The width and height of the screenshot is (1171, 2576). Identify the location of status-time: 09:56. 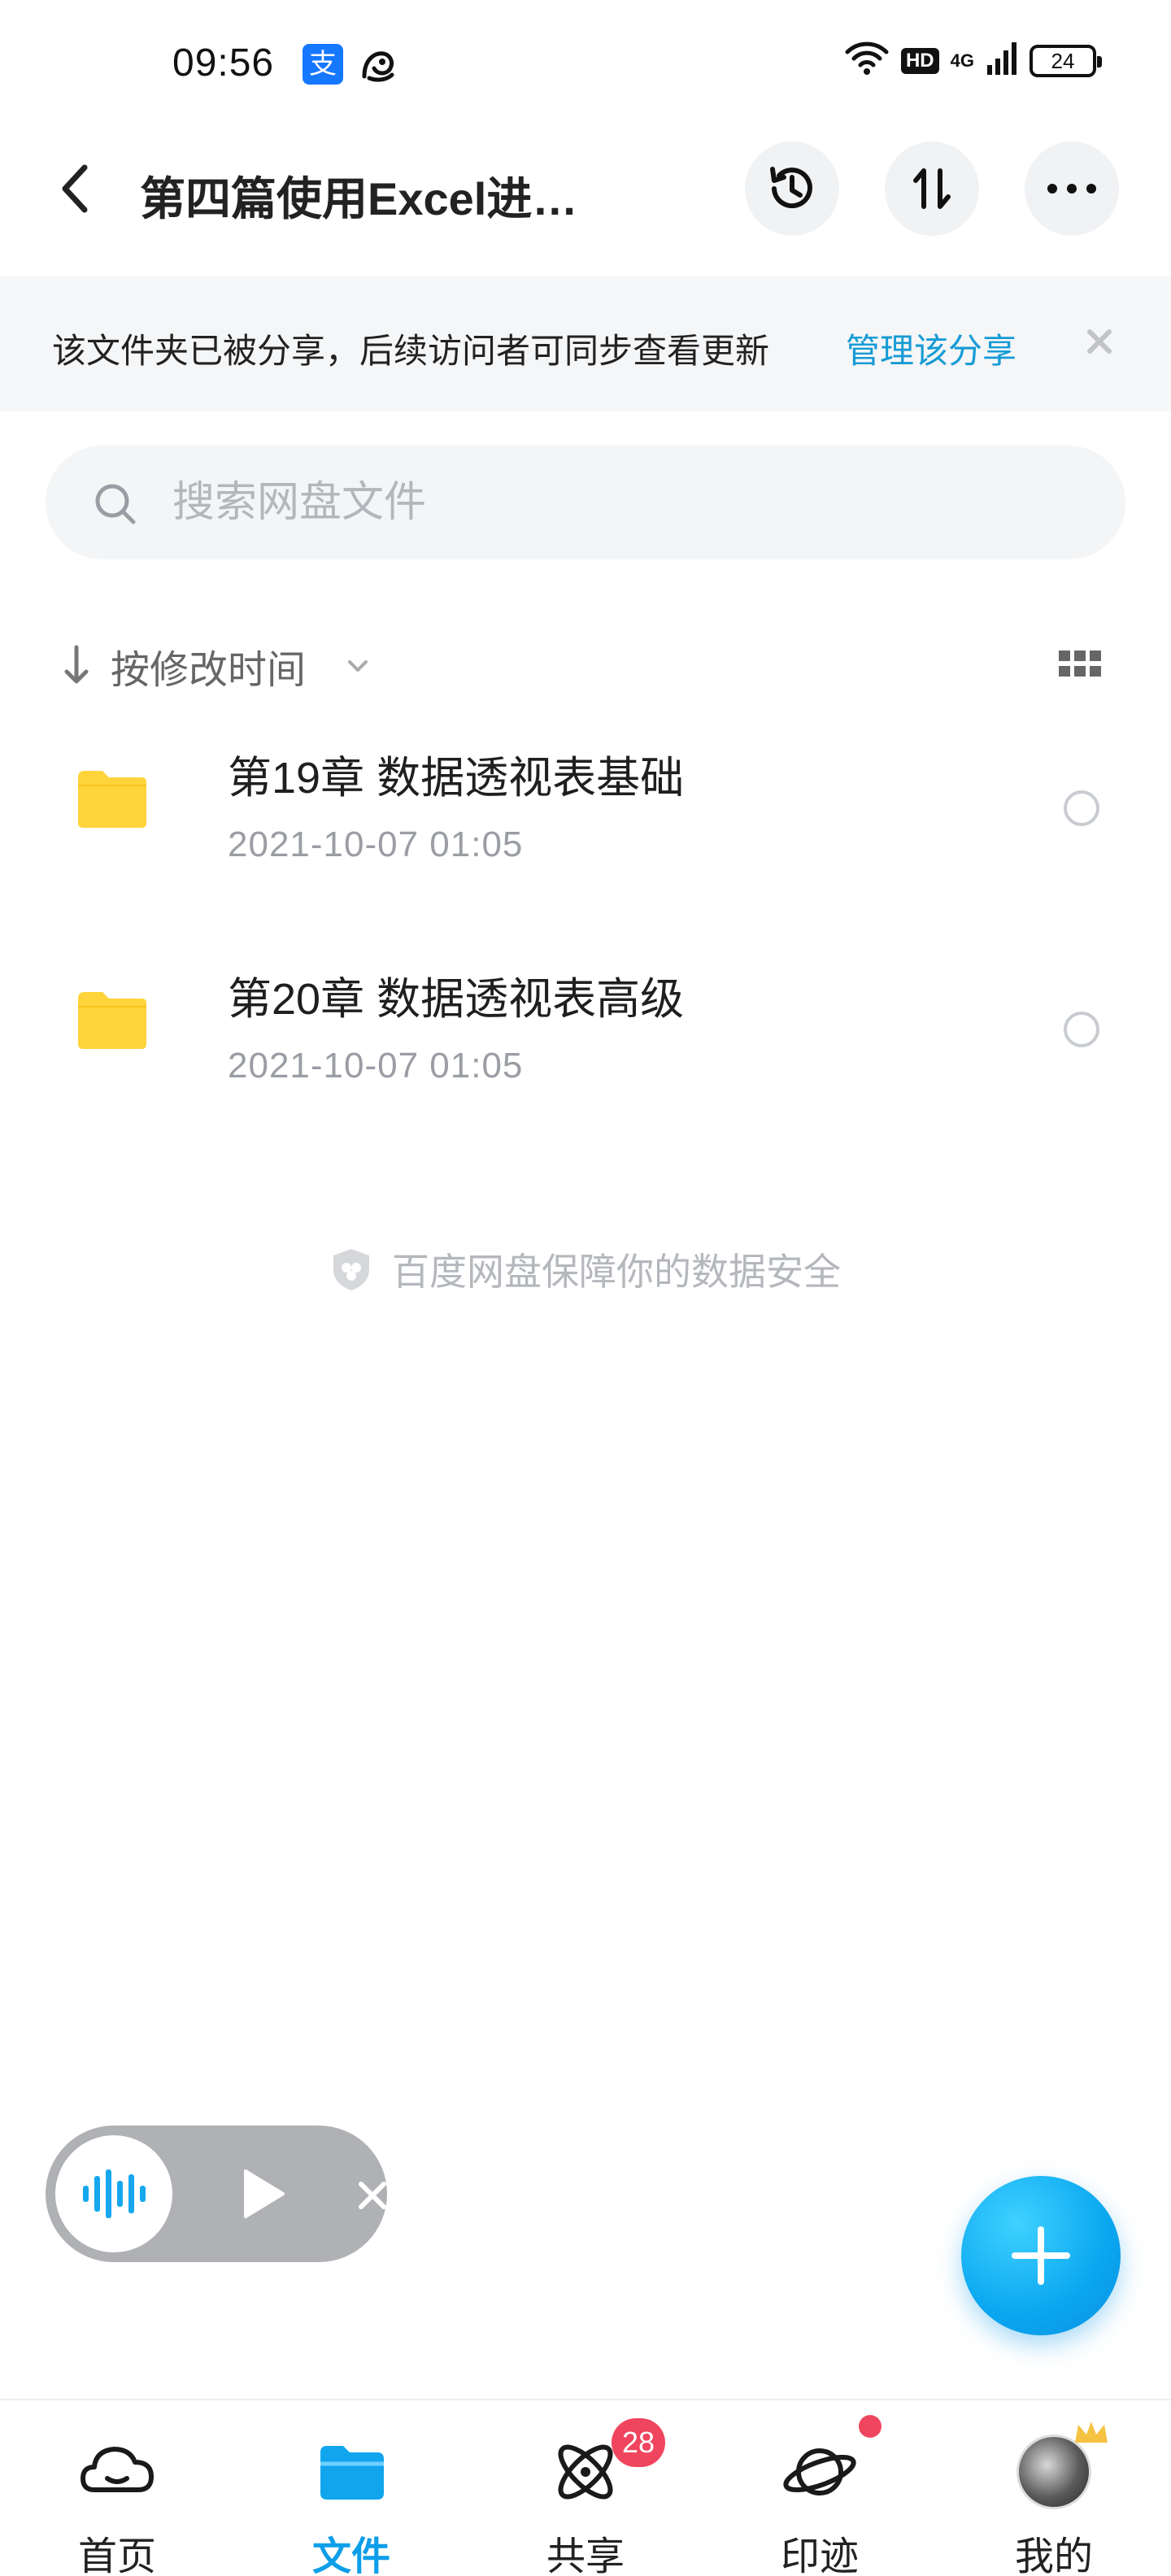
(223, 63).